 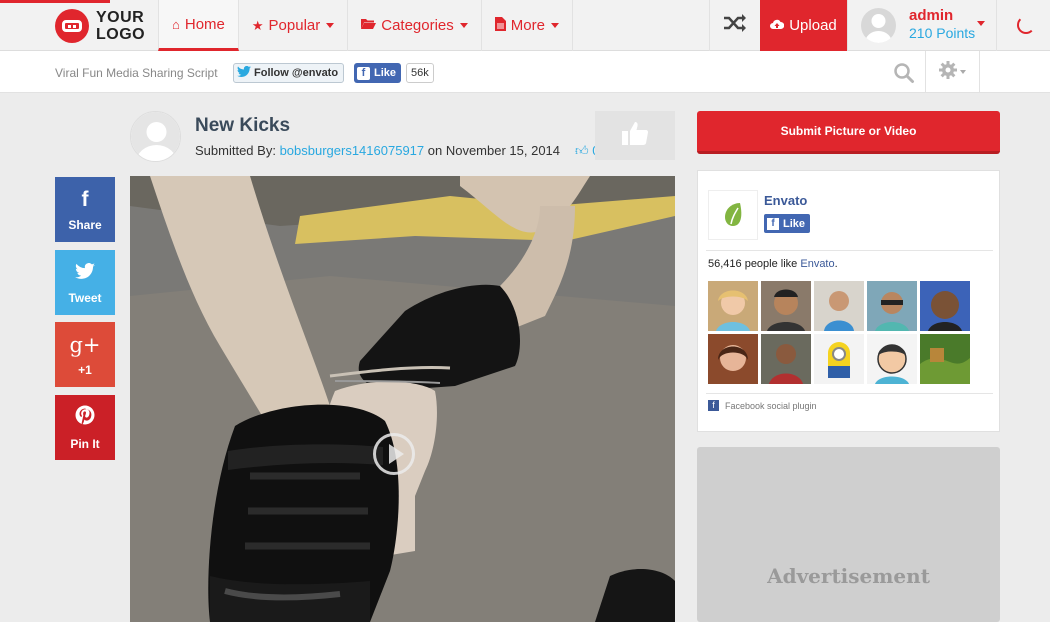 What do you see at coordinates (85, 443) in the screenshot?
I see `share-pinterest-label: Pin It` at bounding box center [85, 443].